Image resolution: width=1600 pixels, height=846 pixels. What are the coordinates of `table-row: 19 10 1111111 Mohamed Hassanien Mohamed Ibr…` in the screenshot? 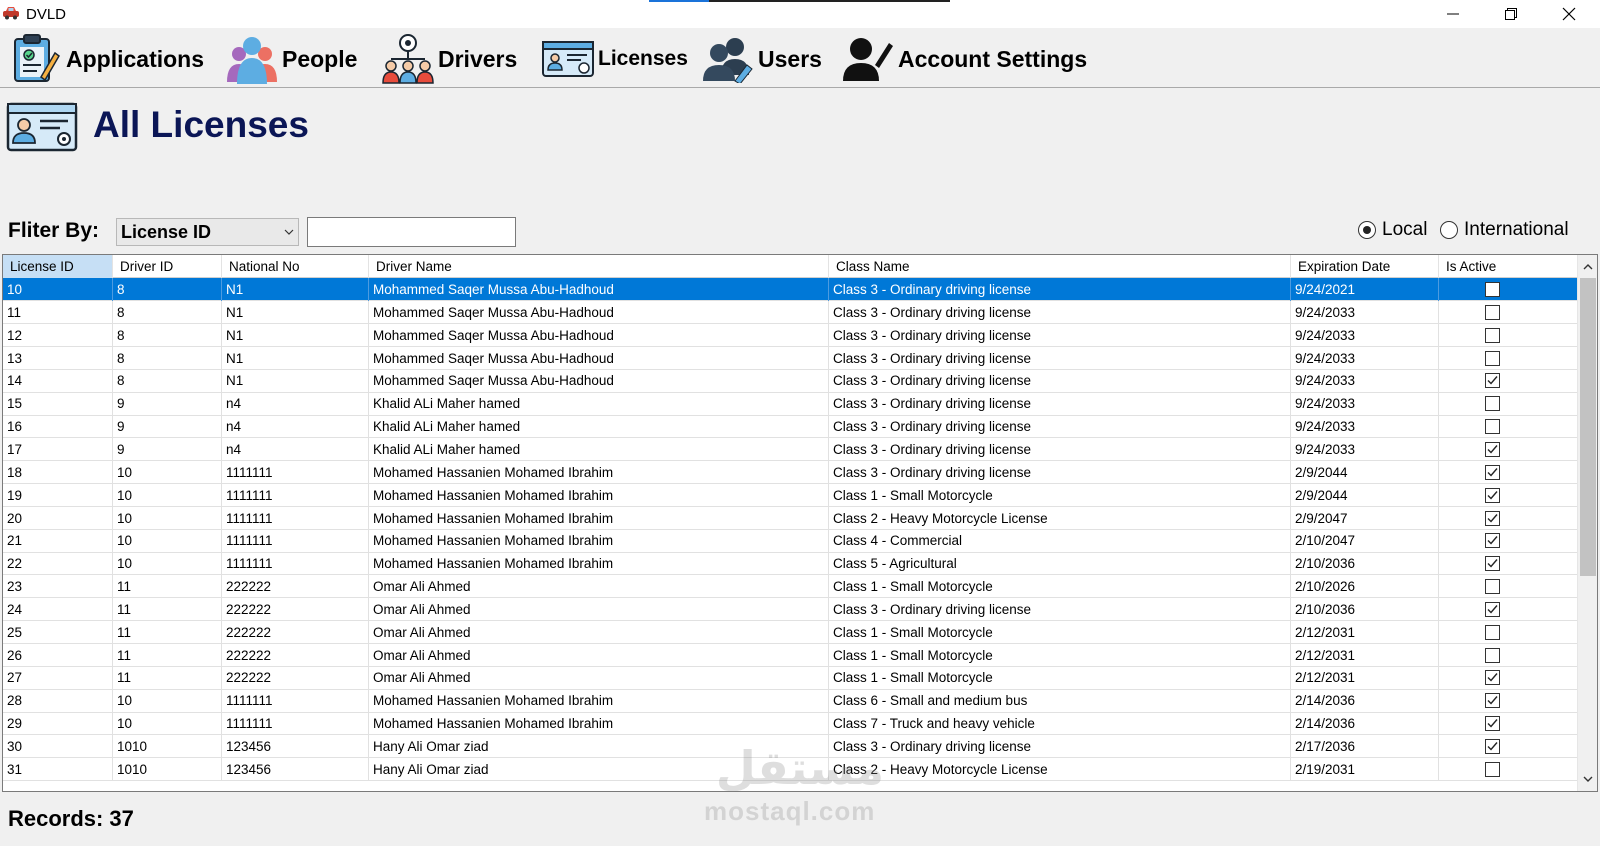 It's located at (791, 495).